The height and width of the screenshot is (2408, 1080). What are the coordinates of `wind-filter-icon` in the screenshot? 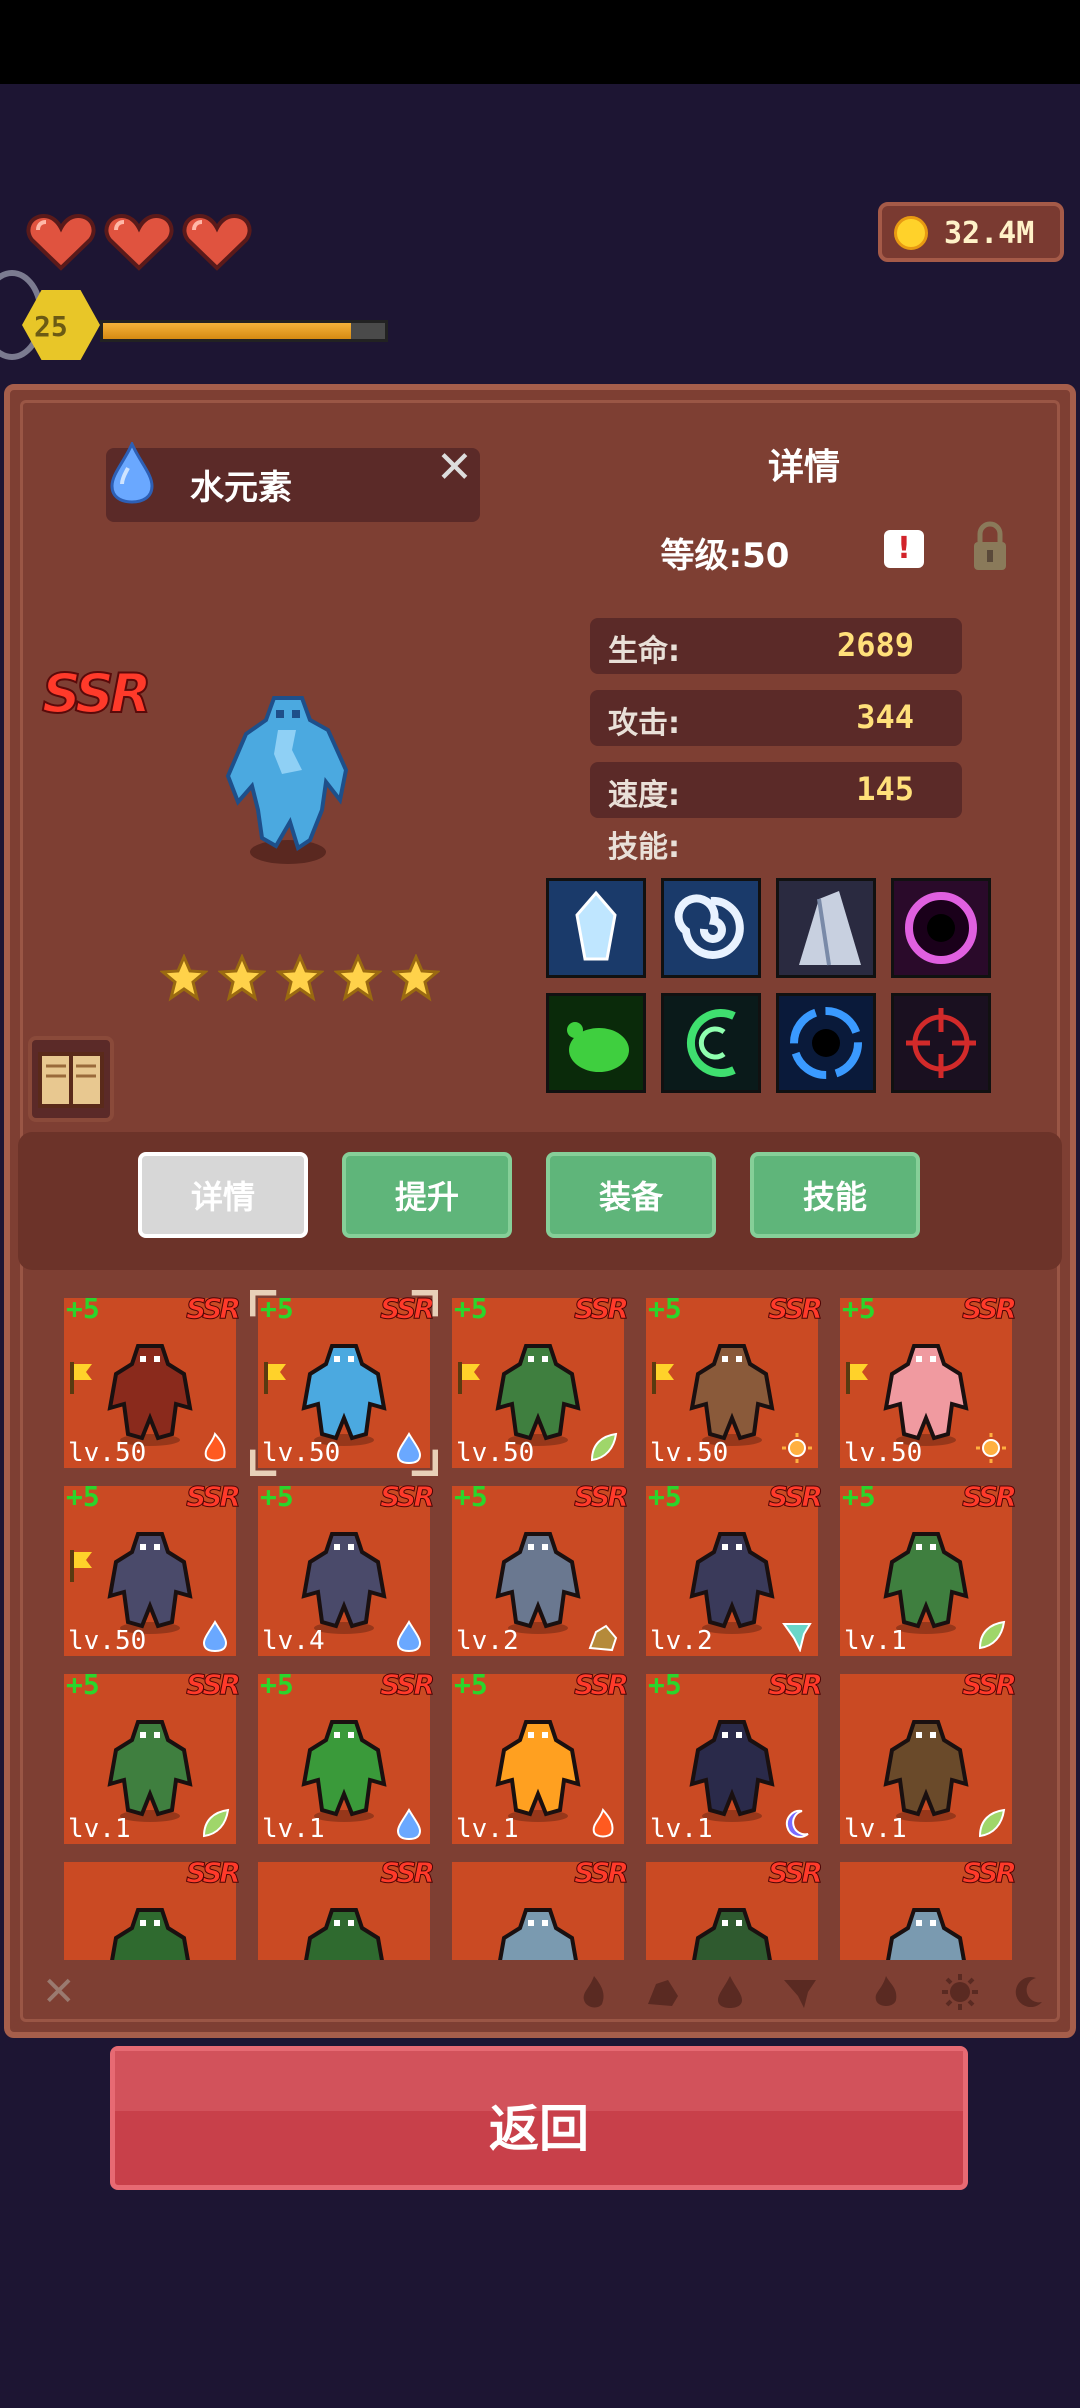 It's located at (800, 1992).